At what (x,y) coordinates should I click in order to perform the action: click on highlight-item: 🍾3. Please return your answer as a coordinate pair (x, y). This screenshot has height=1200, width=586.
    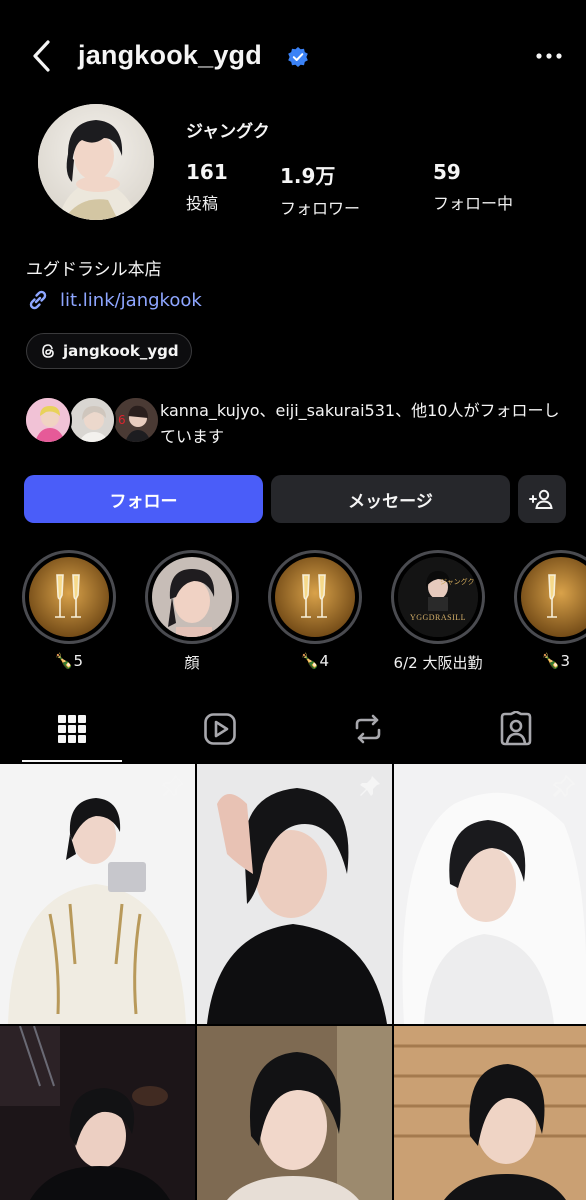
    Looking at the image, I should click on (550, 612).